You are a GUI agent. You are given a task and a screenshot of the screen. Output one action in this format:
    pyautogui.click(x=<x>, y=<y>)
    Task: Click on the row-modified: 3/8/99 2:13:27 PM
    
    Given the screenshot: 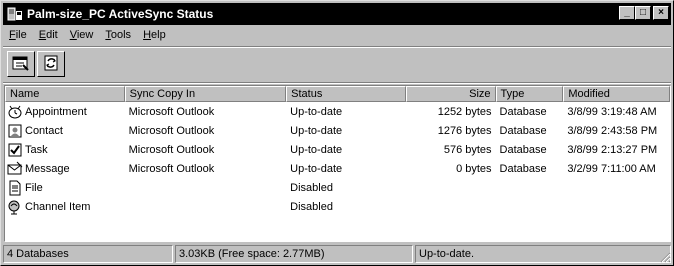 What is the action you would take?
    pyautogui.click(x=612, y=149)
    